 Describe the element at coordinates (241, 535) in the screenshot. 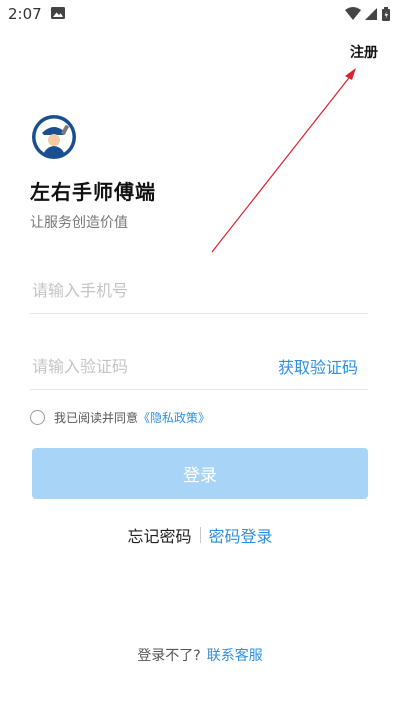

I see `password-login-link: 密码登录` at that location.